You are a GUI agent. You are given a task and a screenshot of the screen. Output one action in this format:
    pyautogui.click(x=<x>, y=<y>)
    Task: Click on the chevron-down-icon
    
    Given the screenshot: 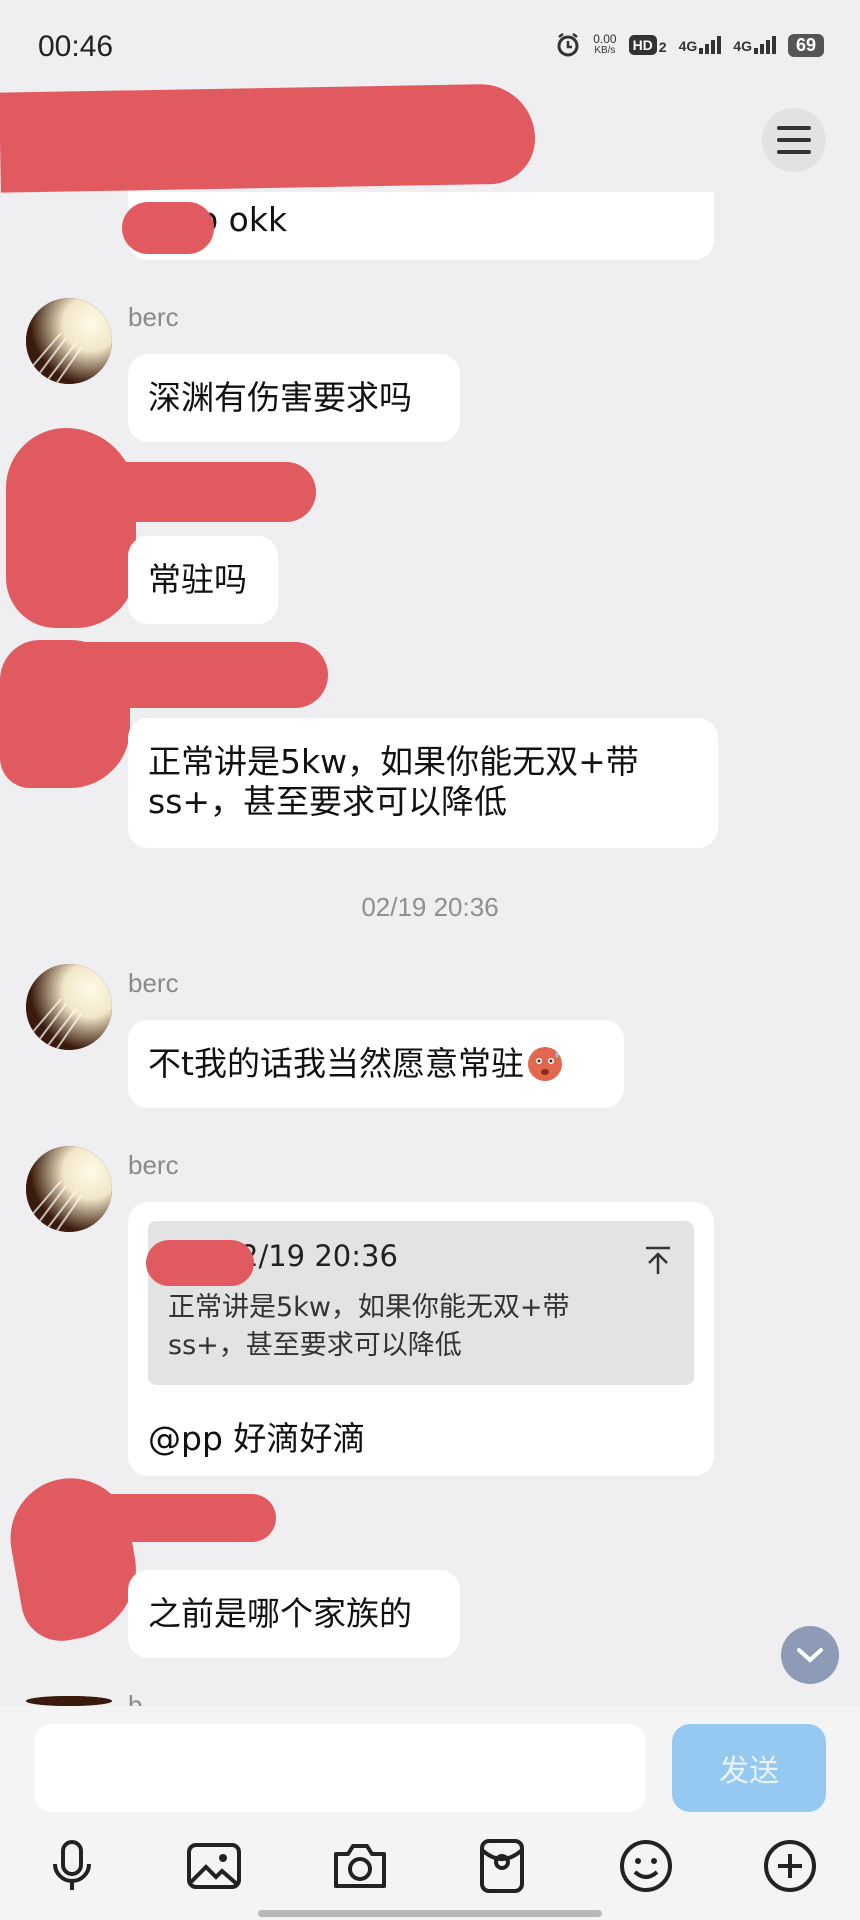 What is the action you would take?
    pyautogui.click(x=810, y=1655)
    